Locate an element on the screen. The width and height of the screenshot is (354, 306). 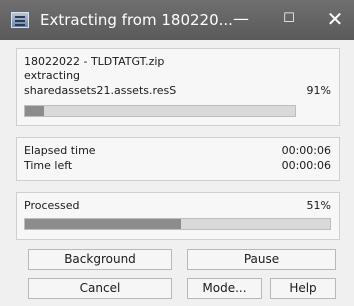
close-icon: ✕ is located at coordinates (334, 20).